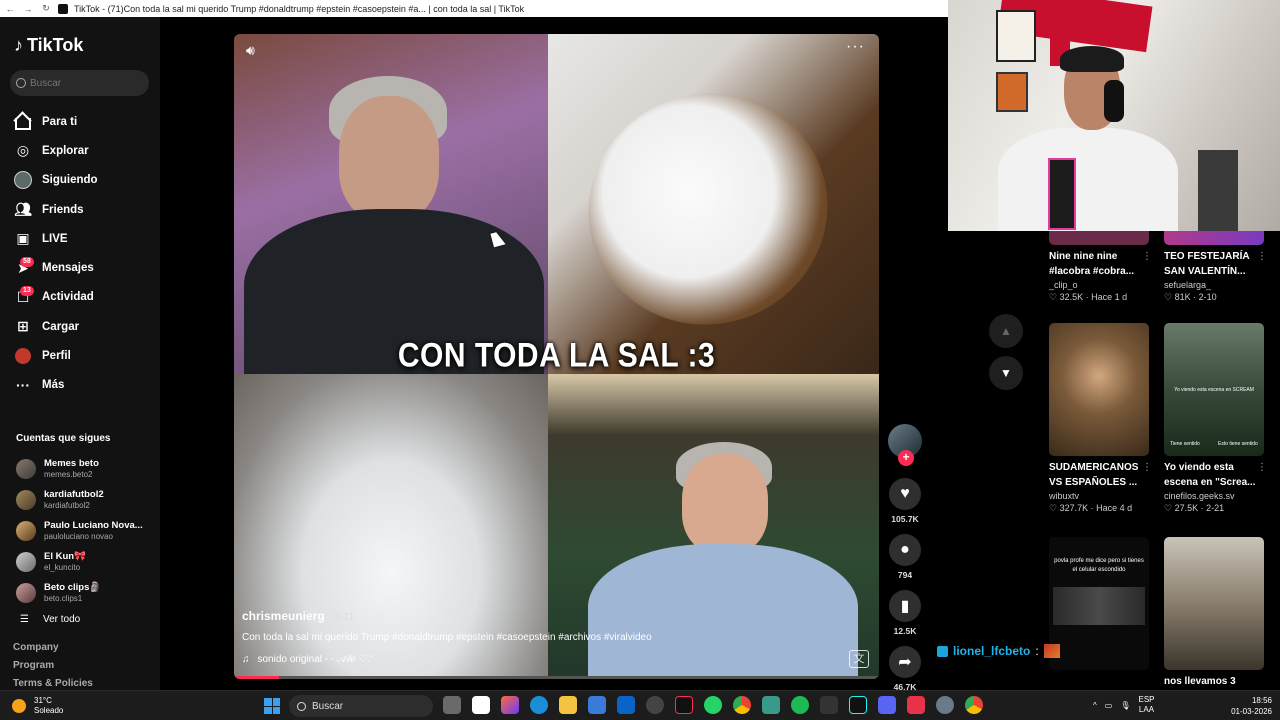  What do you see at coordinates (905, 445) in the screenshot?
I see `creator-avatar: +` at bounding box center [905, 445].